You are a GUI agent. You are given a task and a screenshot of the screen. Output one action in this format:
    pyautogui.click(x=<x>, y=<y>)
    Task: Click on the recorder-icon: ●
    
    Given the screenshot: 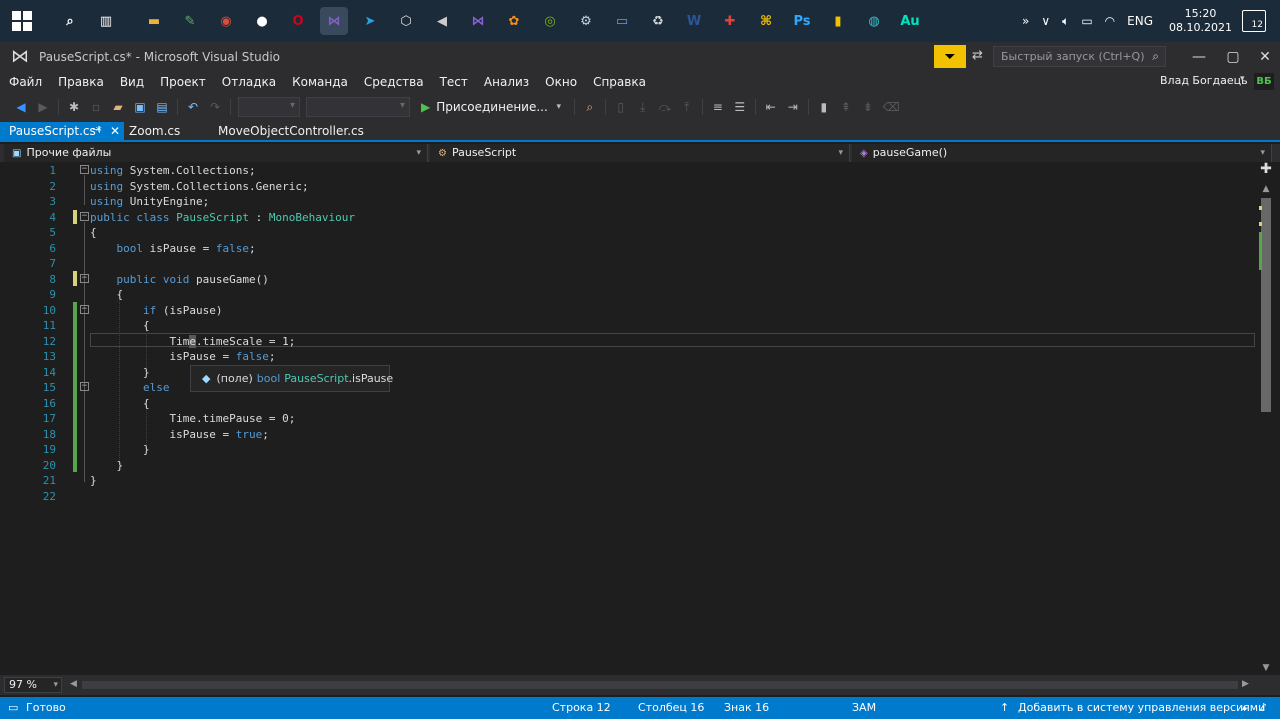 What is the action you would take?
    pyautogui.click(x=262, y=21)
    